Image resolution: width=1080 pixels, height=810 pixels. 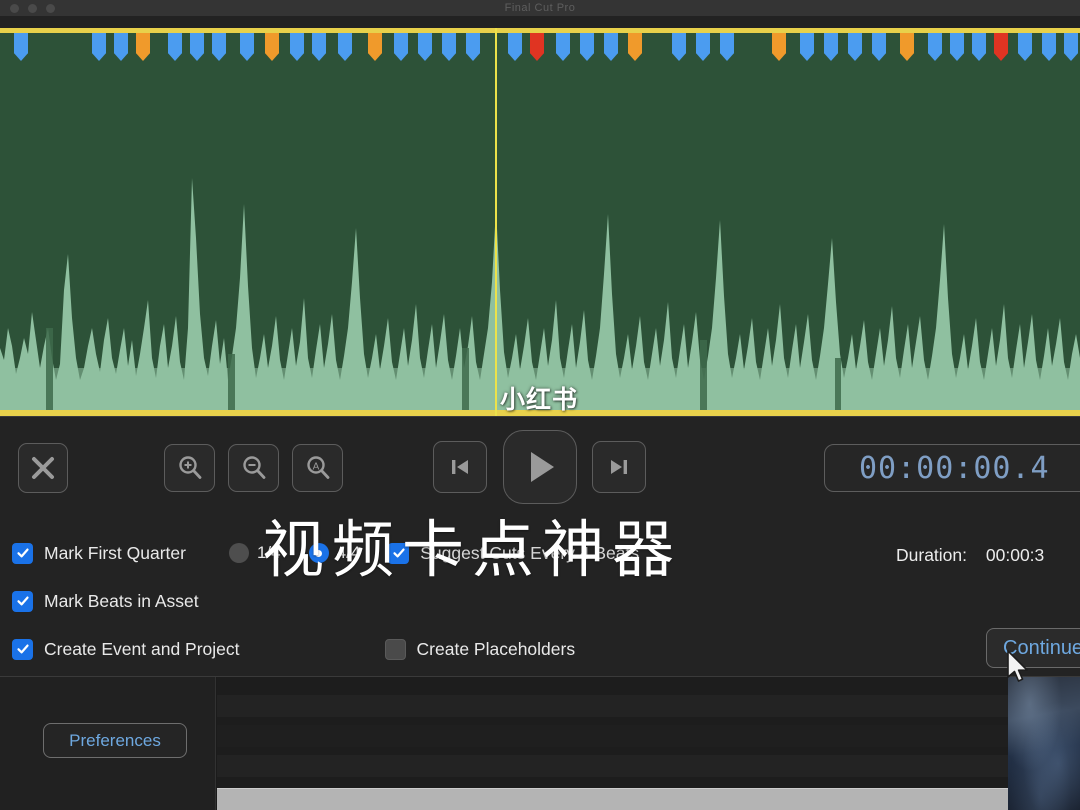 I want to click on skip-to-start-icon, so click(x=460, y=467).